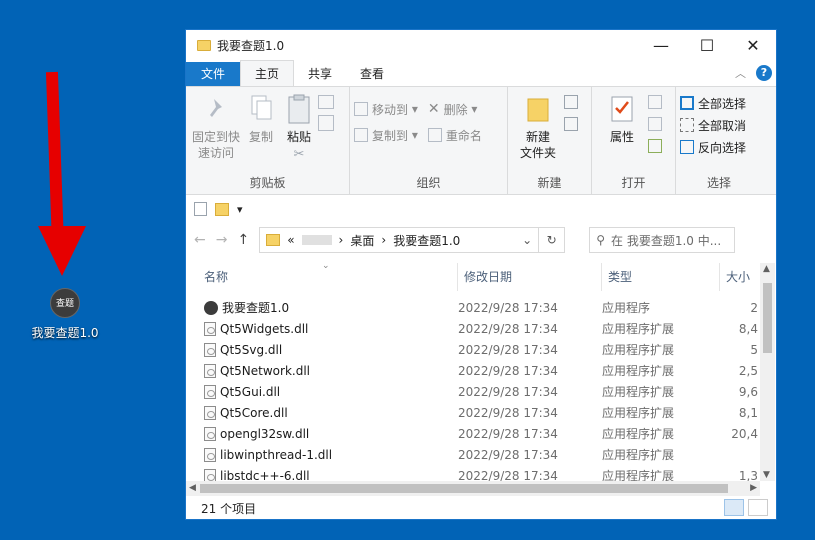  I want to click on chevron-right-icon: ›, so click(384, 240).